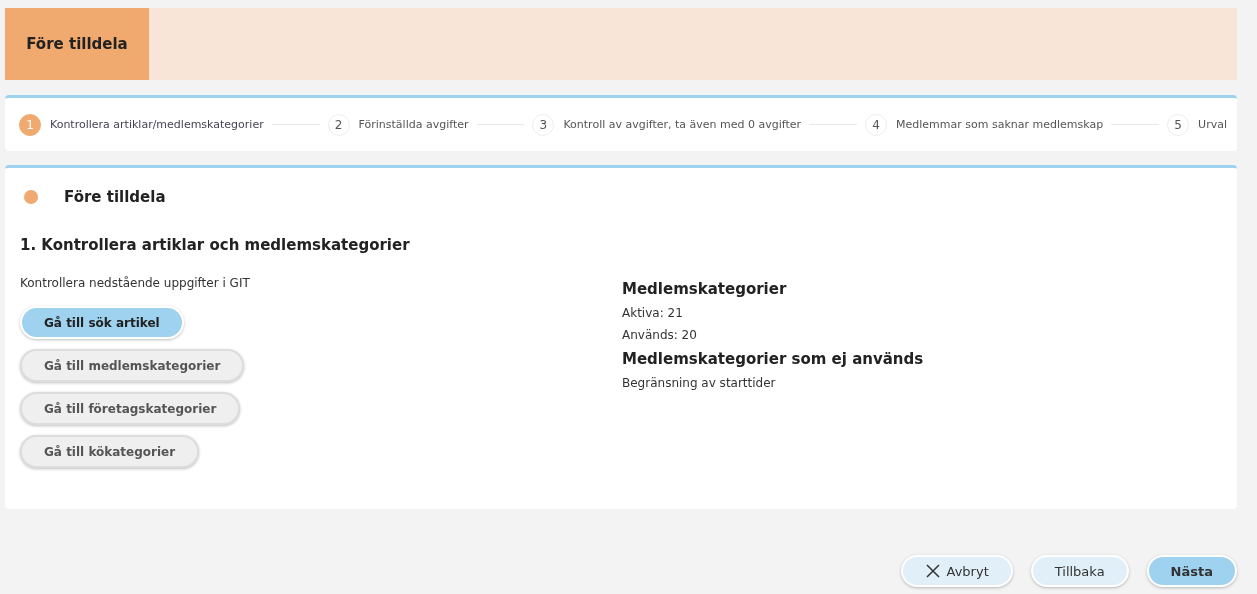  Describe the element at coordinates (132, 365) in the screenshot. I see `navigation-button: Gå till medlemskategorier` at that location.